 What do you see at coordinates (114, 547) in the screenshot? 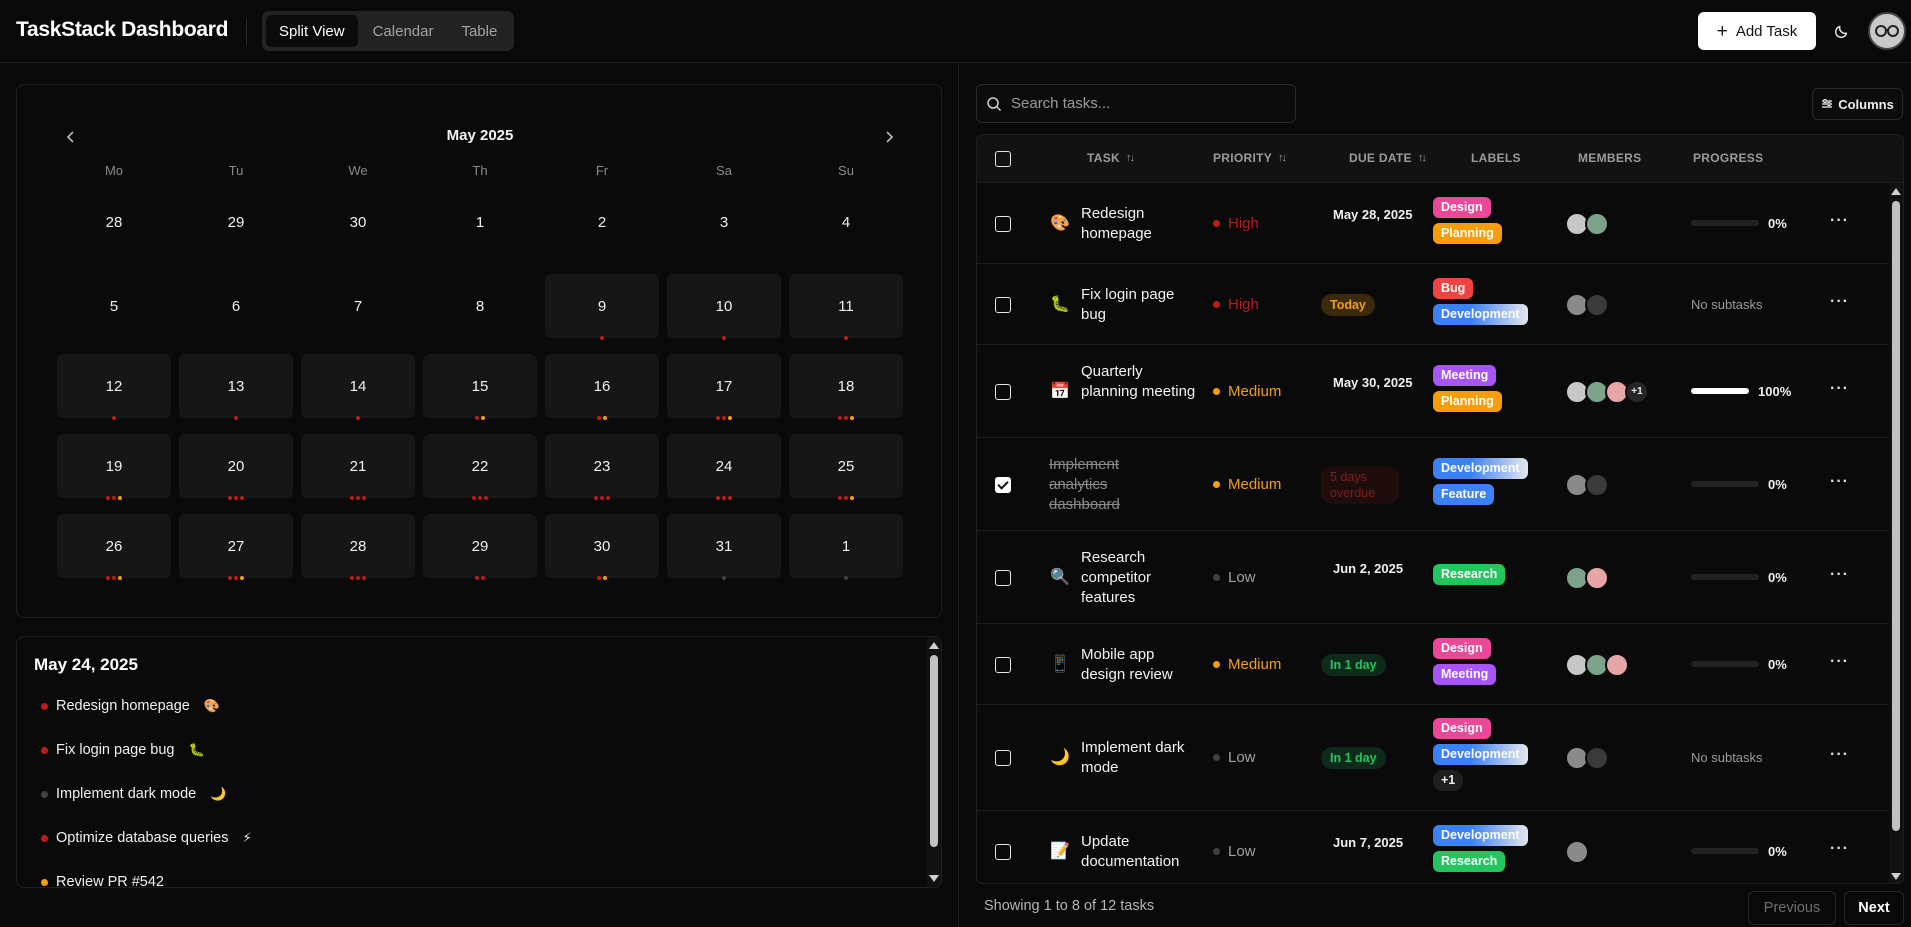
I see `calendar-day: 26` at bounding box center [114, 547].